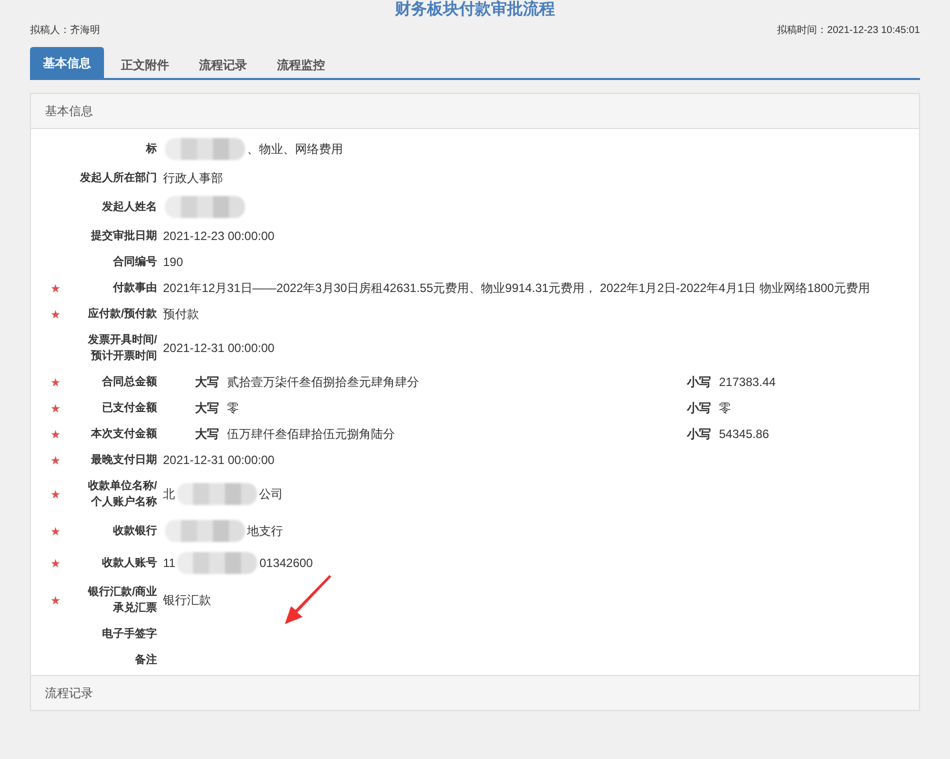 This screenshot has height=759, width=950. What do you see at coordinates (129, 207) in the screenshot?
I see `field-label: 发起人姓名` at bounding box center [129, 207].